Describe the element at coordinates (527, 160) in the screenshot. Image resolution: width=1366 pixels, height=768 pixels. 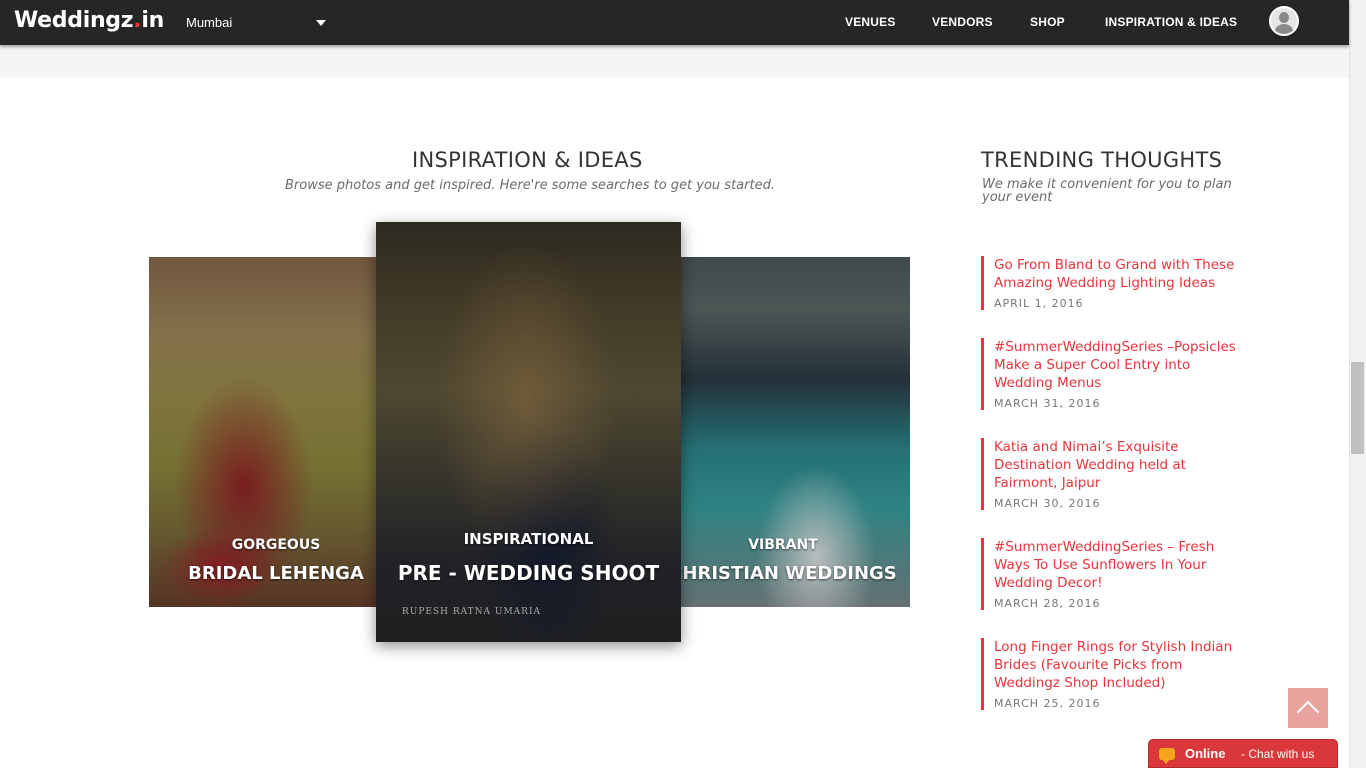
I see `inspiration-title: INSPIRATION & IDEAS` at that location.